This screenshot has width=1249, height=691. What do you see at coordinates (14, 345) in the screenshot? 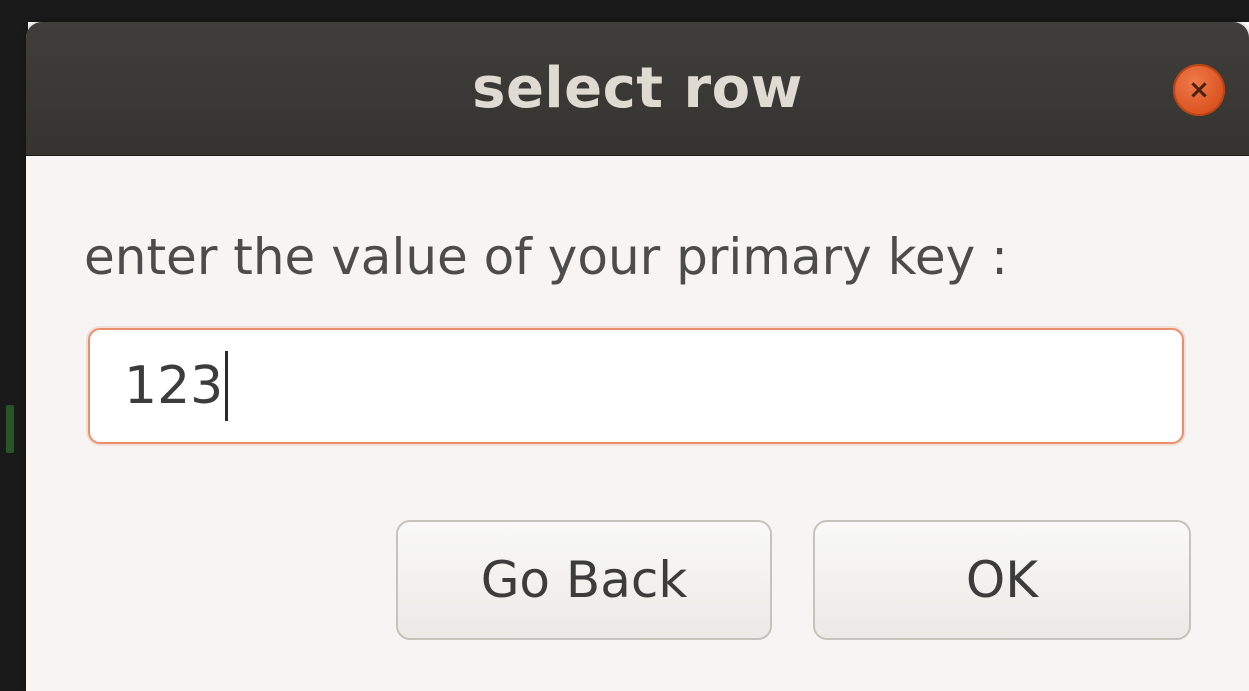
I see `desktop-background-left` at bounding box center [14, 345].